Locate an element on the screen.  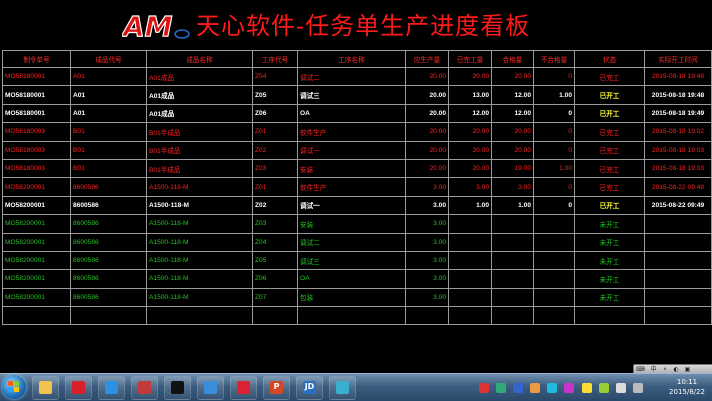
taskbar-button-powerpoint: P is located at coordinates (276, 388).